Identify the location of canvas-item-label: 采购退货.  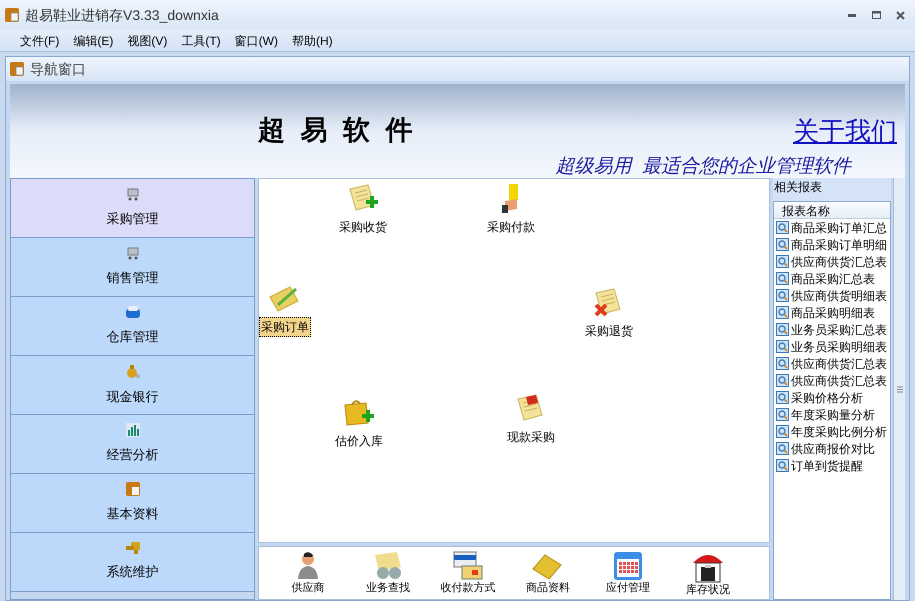
(609, 331).